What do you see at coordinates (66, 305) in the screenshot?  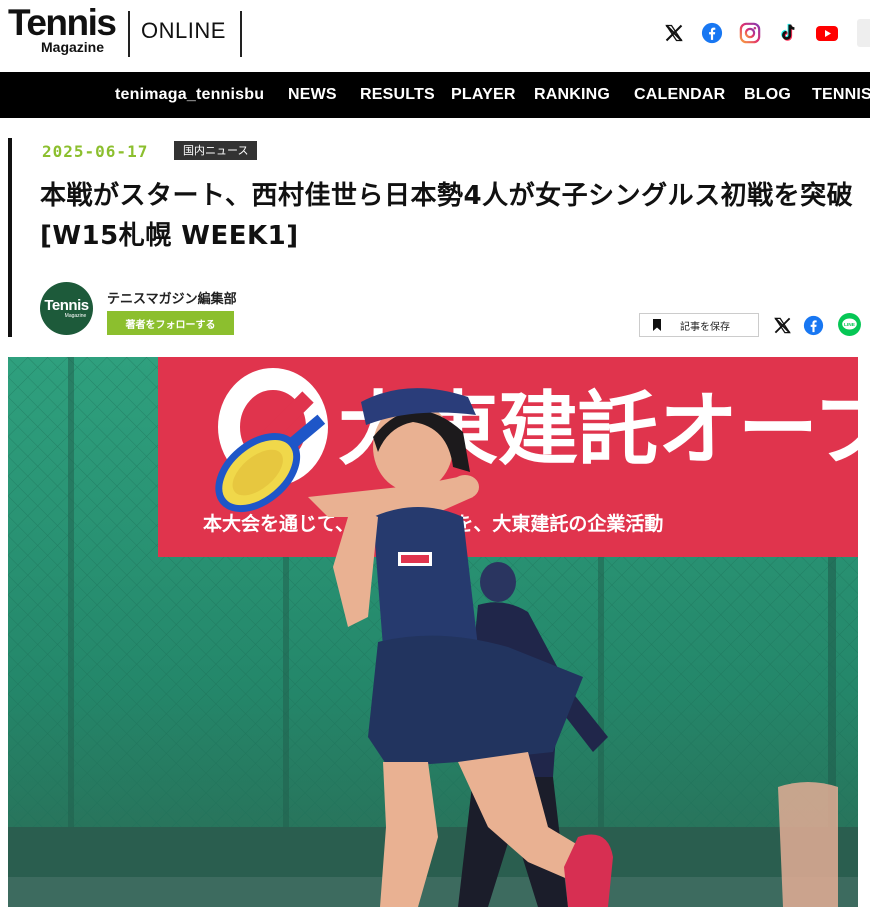 I see `avatar-logo-text: Tennis` at bounding box center [66, 305].